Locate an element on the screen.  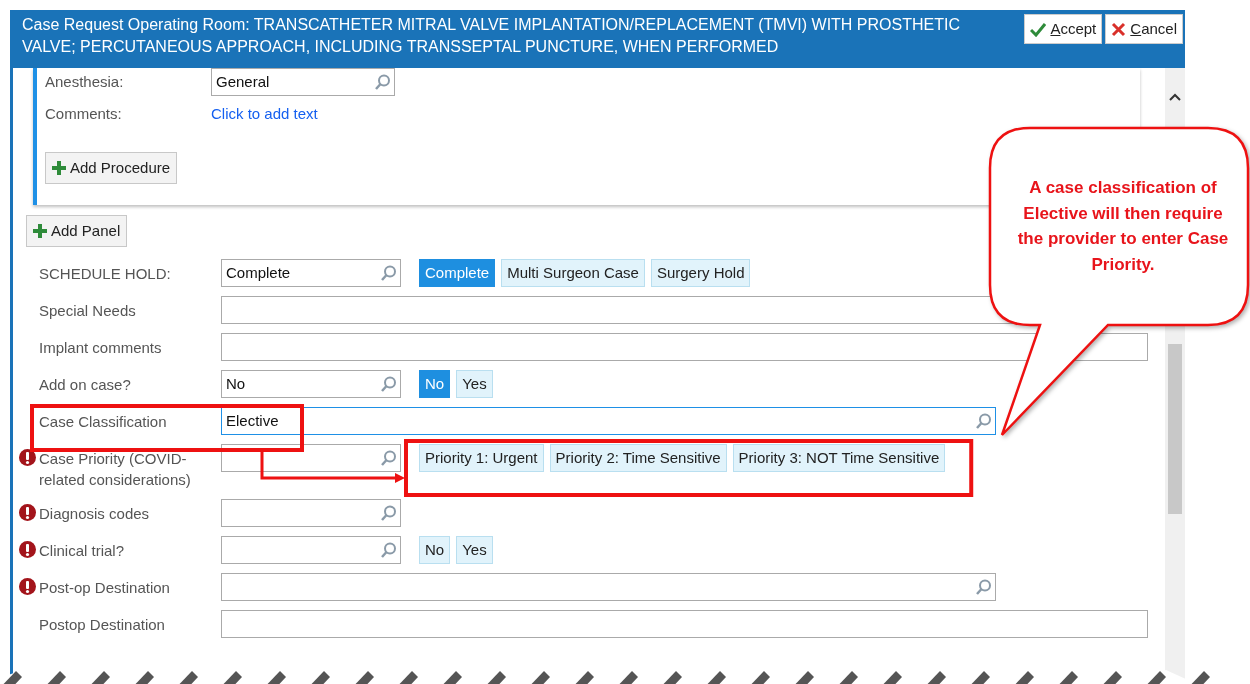
field-label: Special Needs is located at coordinates (87, 311).